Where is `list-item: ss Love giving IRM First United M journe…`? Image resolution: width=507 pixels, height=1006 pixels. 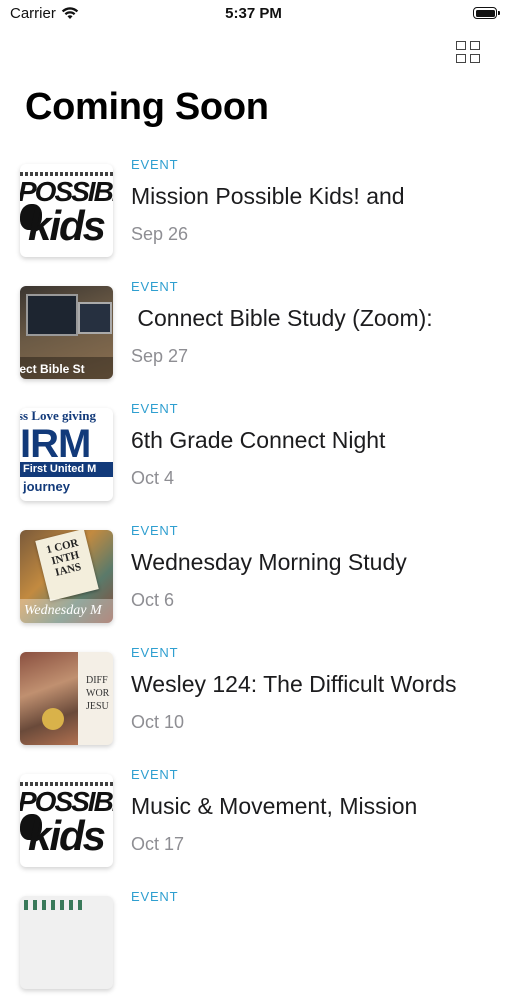
list-item: ss Love giving IRM First United M journe… is located at coordinates (253, 457).